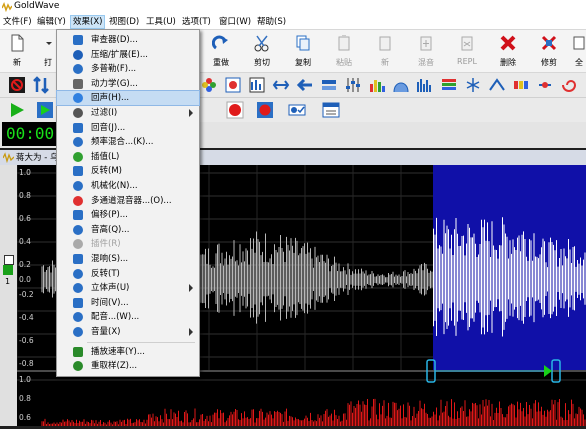  Describe the element at coordinates (235, 22) in the screenshot. I see `menu-window: 窗口(W)` at that location.